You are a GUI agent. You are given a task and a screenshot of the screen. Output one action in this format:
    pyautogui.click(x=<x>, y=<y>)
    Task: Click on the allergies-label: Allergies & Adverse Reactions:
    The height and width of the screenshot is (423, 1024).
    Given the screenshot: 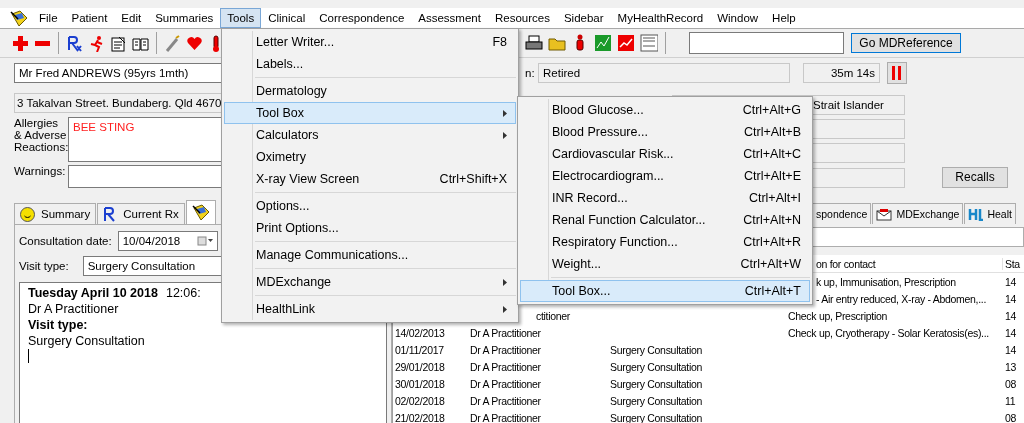 What is the action you would take?
    pyautogui.click(x=41, y=136)
    